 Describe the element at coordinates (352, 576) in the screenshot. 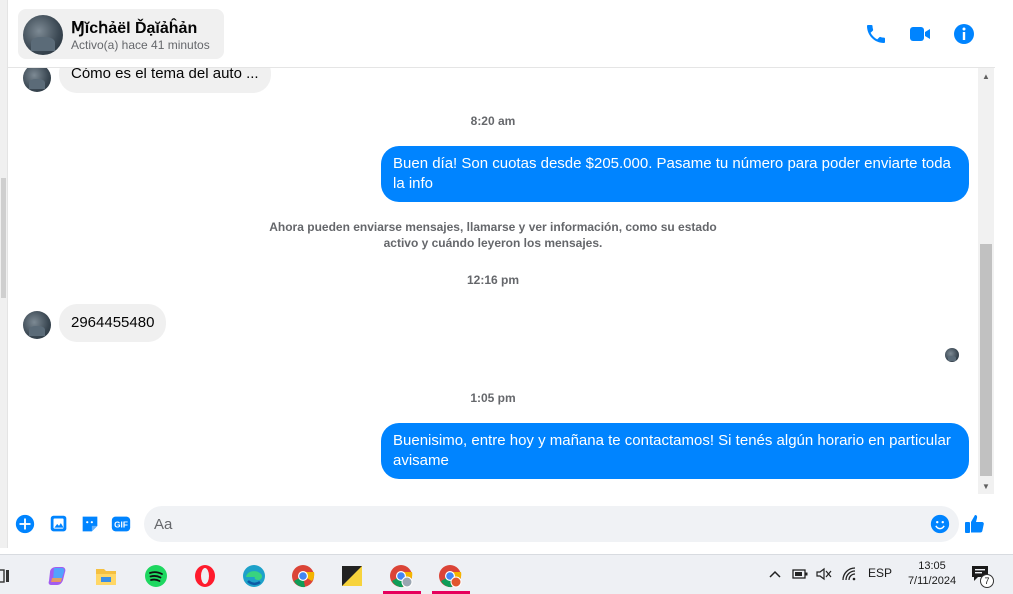

I see `sticky-notes-icon` at that location.